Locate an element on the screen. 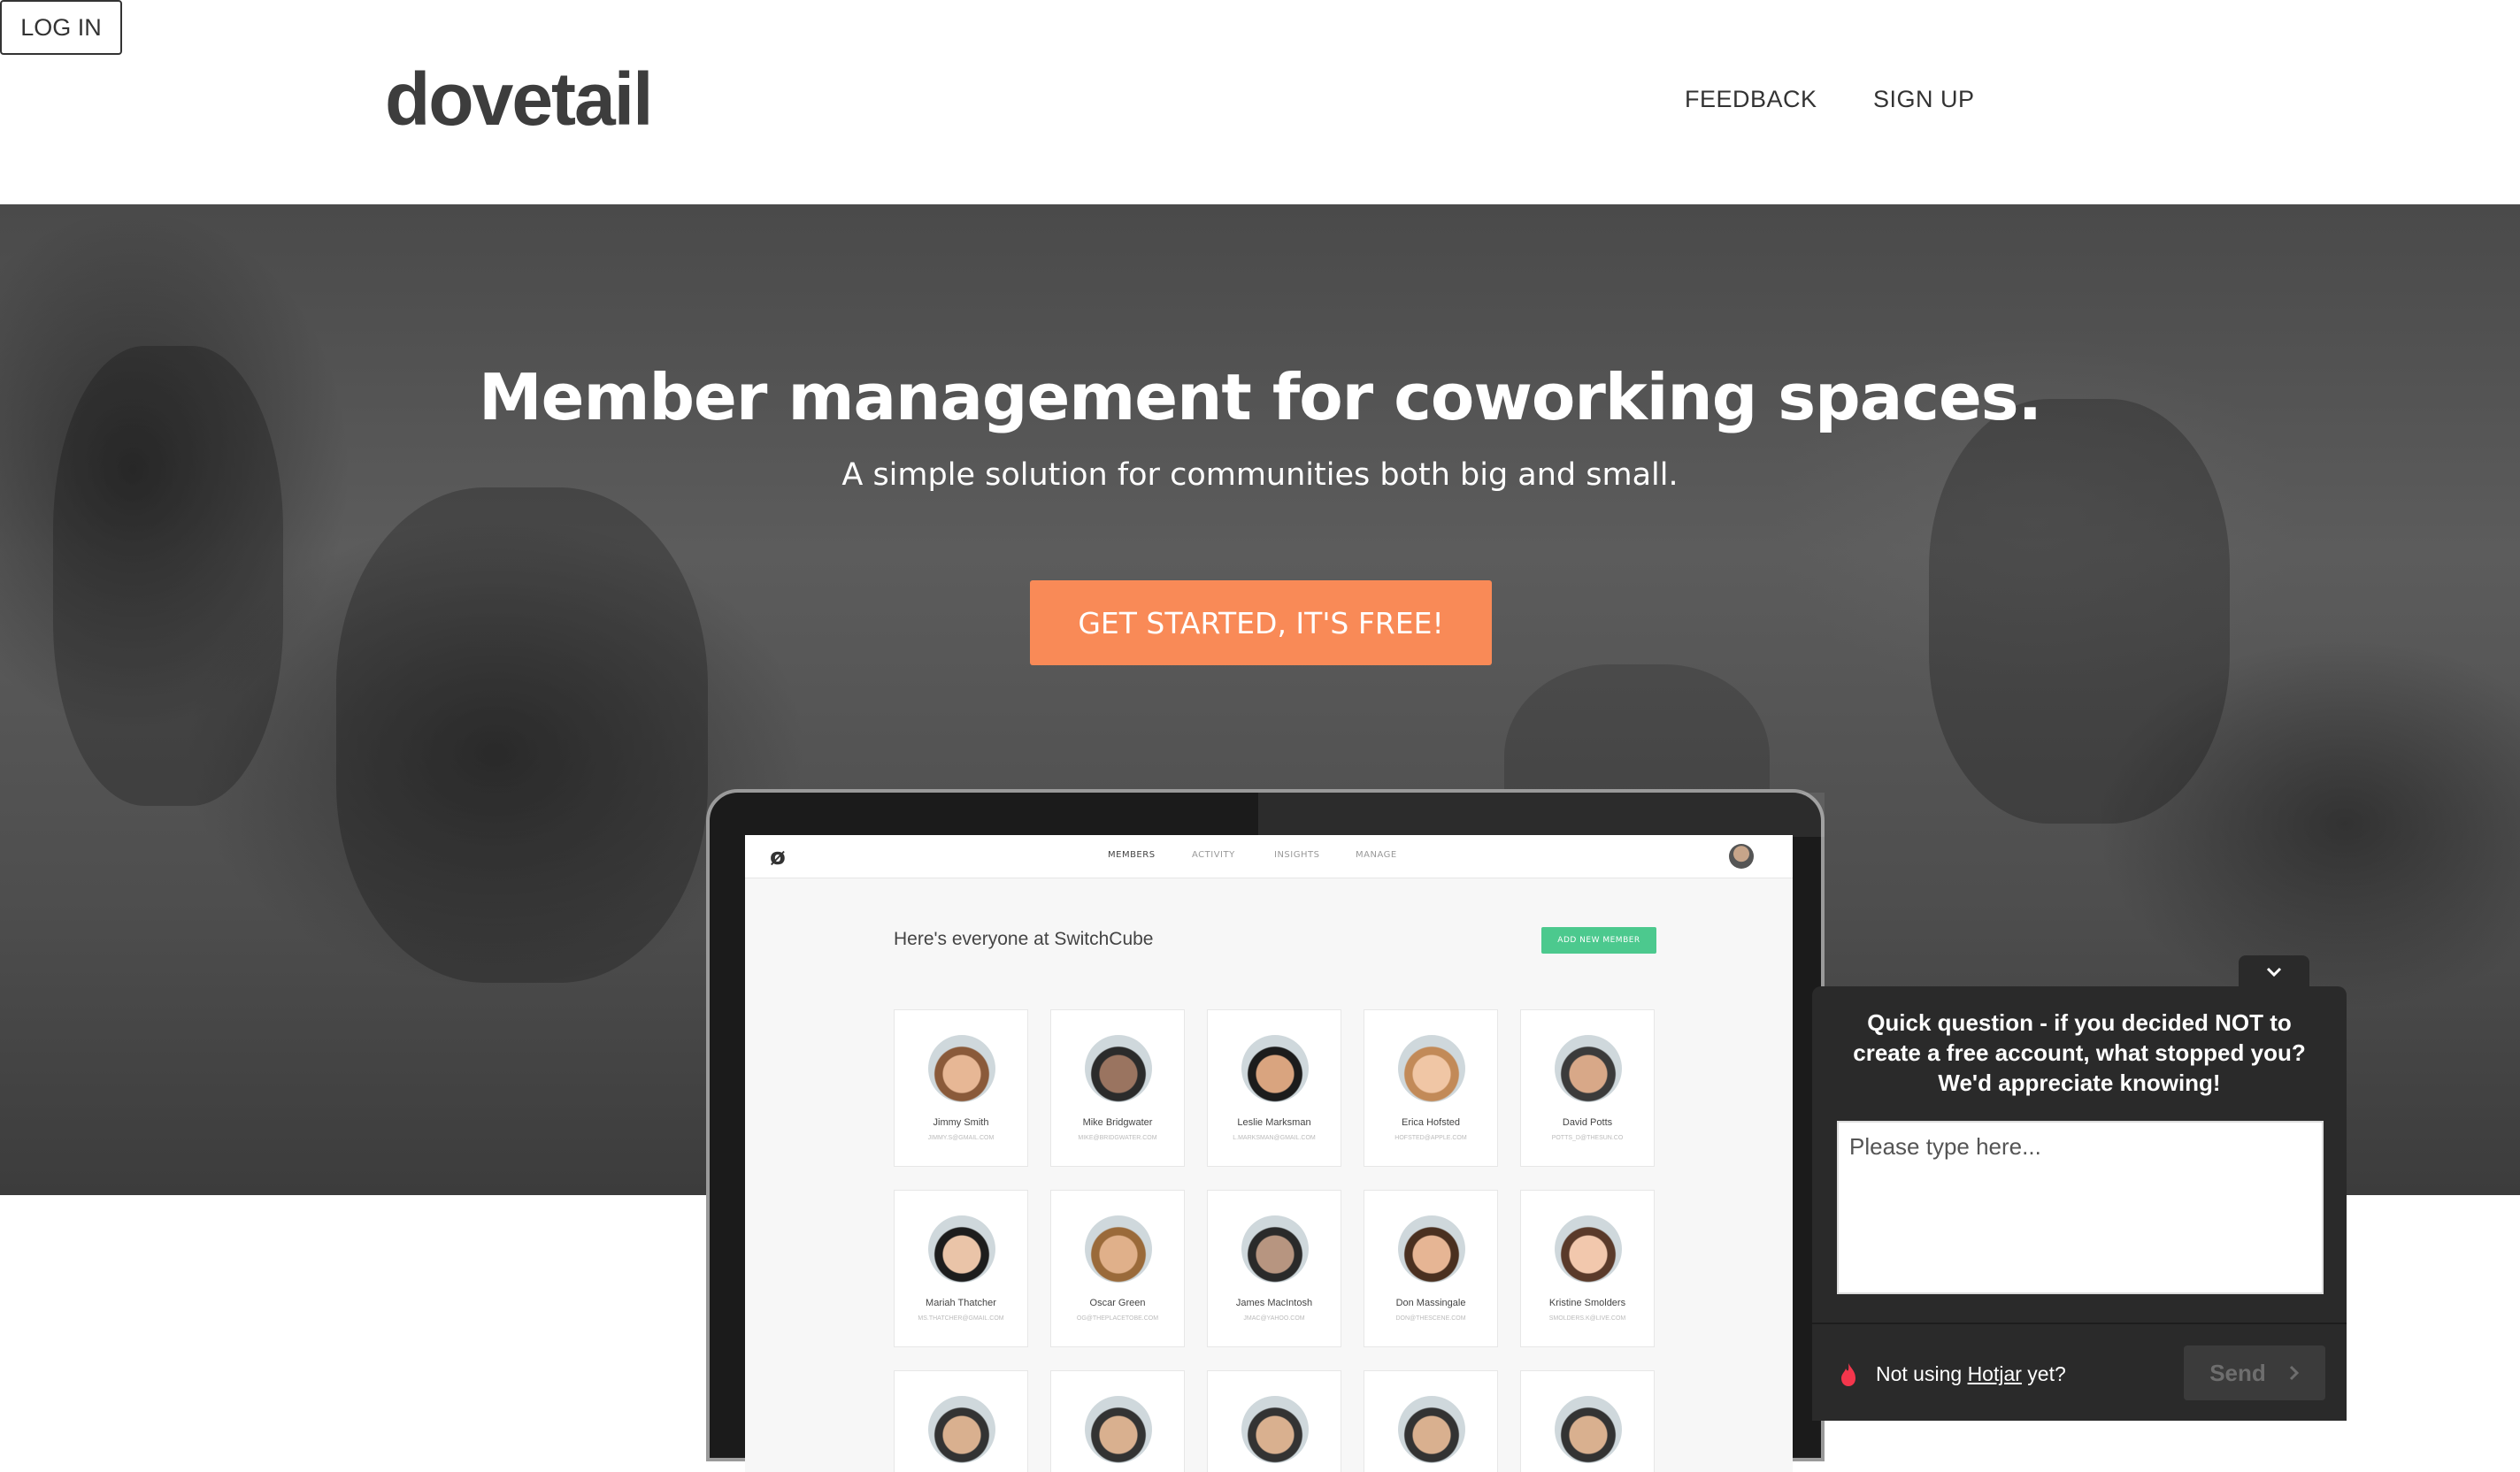 The width and height of the screenshot is (2520, 1472). app-nav-insights: INSIGHTS is located at coordinates (1297, 855).